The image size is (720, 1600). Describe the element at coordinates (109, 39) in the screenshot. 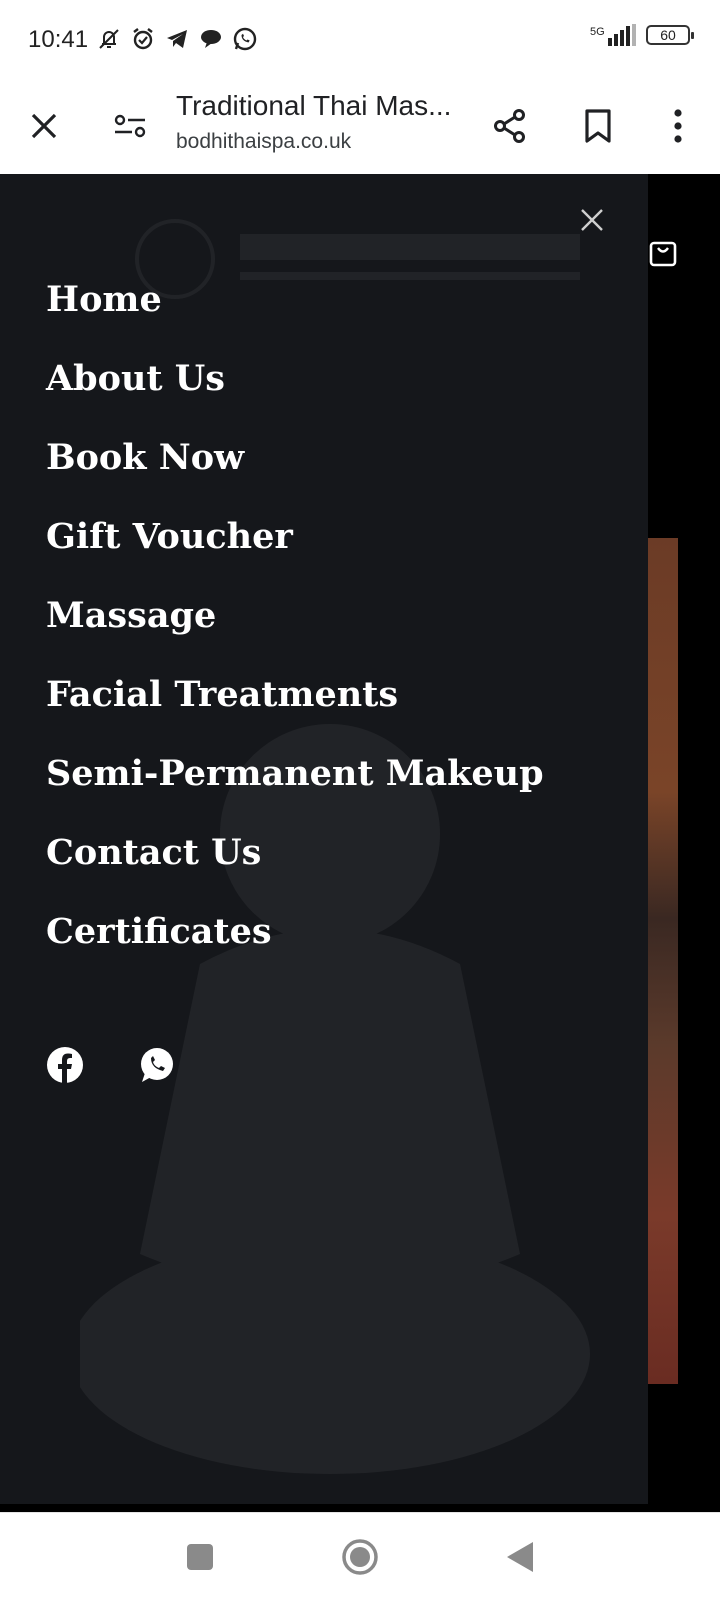

I see `mute-vibrate-icon` at that location.